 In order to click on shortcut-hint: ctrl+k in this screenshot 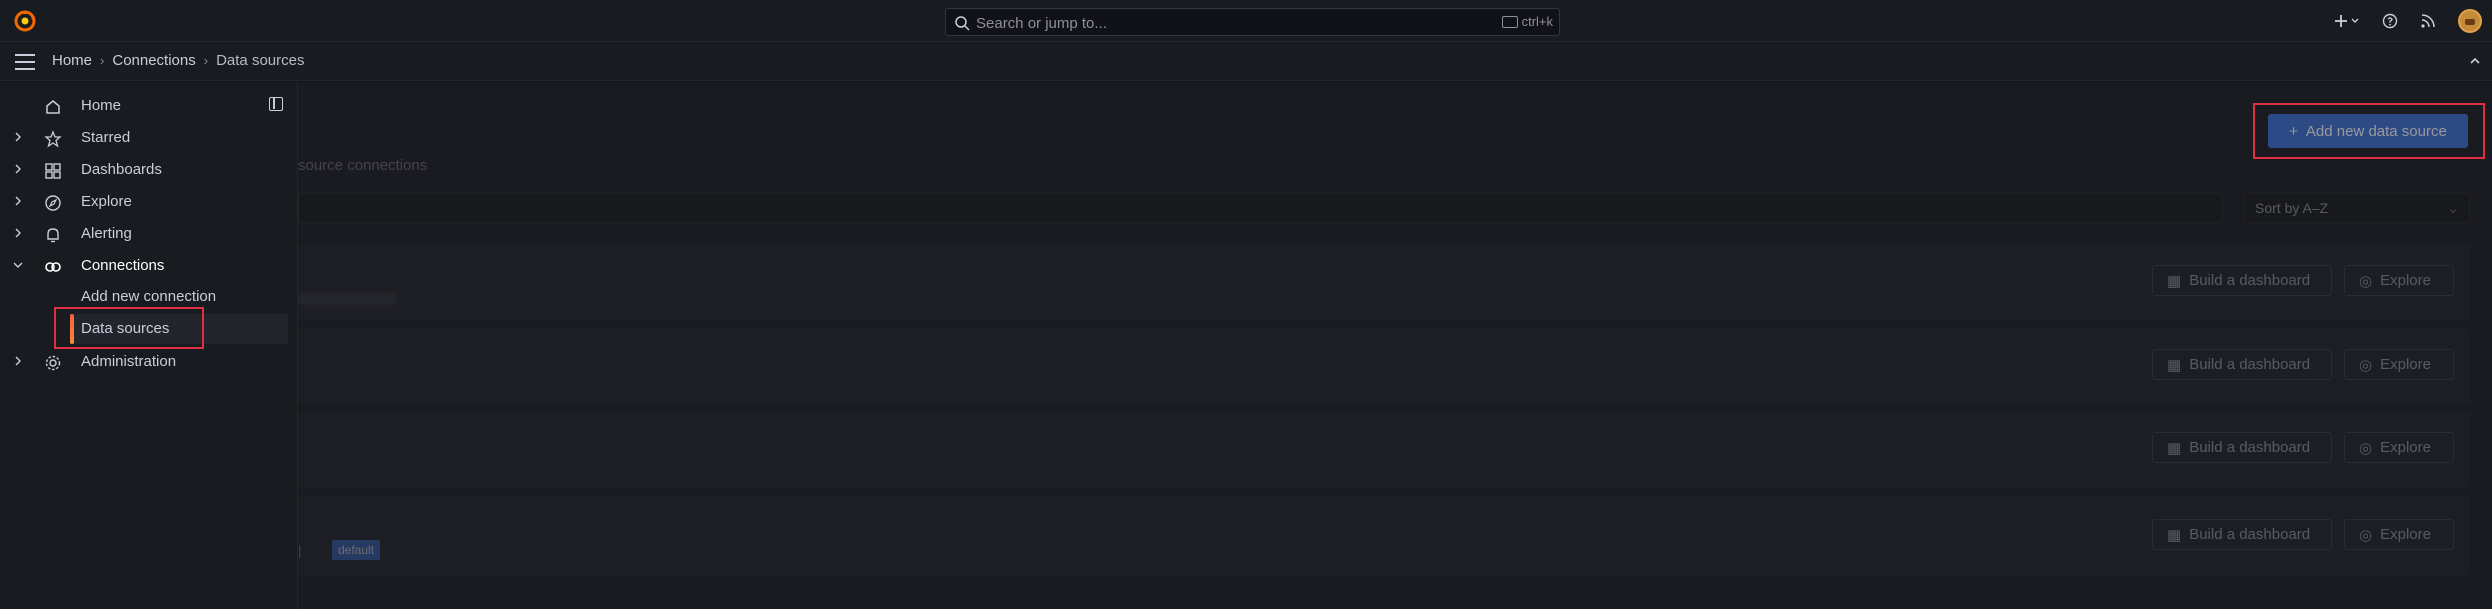, I will do `click(1527, 21)`.